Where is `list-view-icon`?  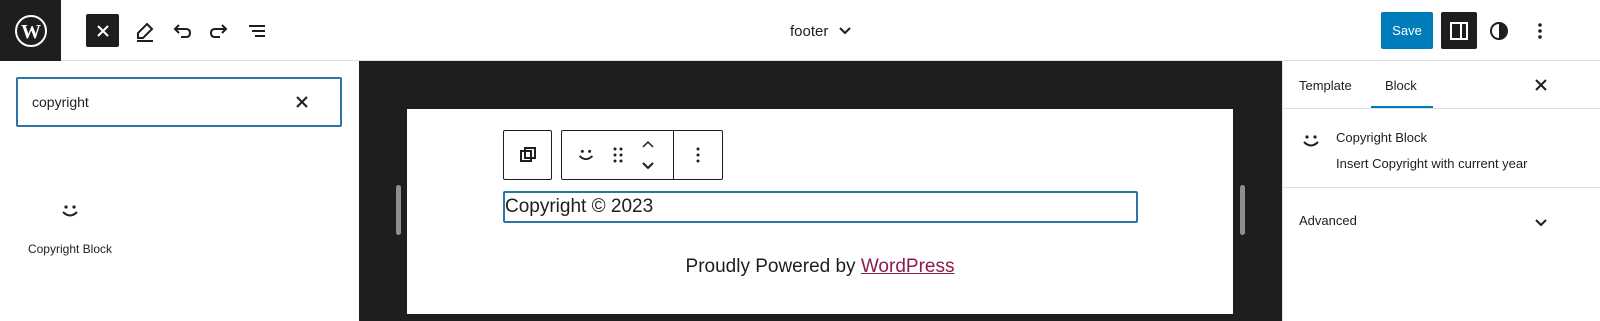
list-view-icon is located at coordinates (256, 30).